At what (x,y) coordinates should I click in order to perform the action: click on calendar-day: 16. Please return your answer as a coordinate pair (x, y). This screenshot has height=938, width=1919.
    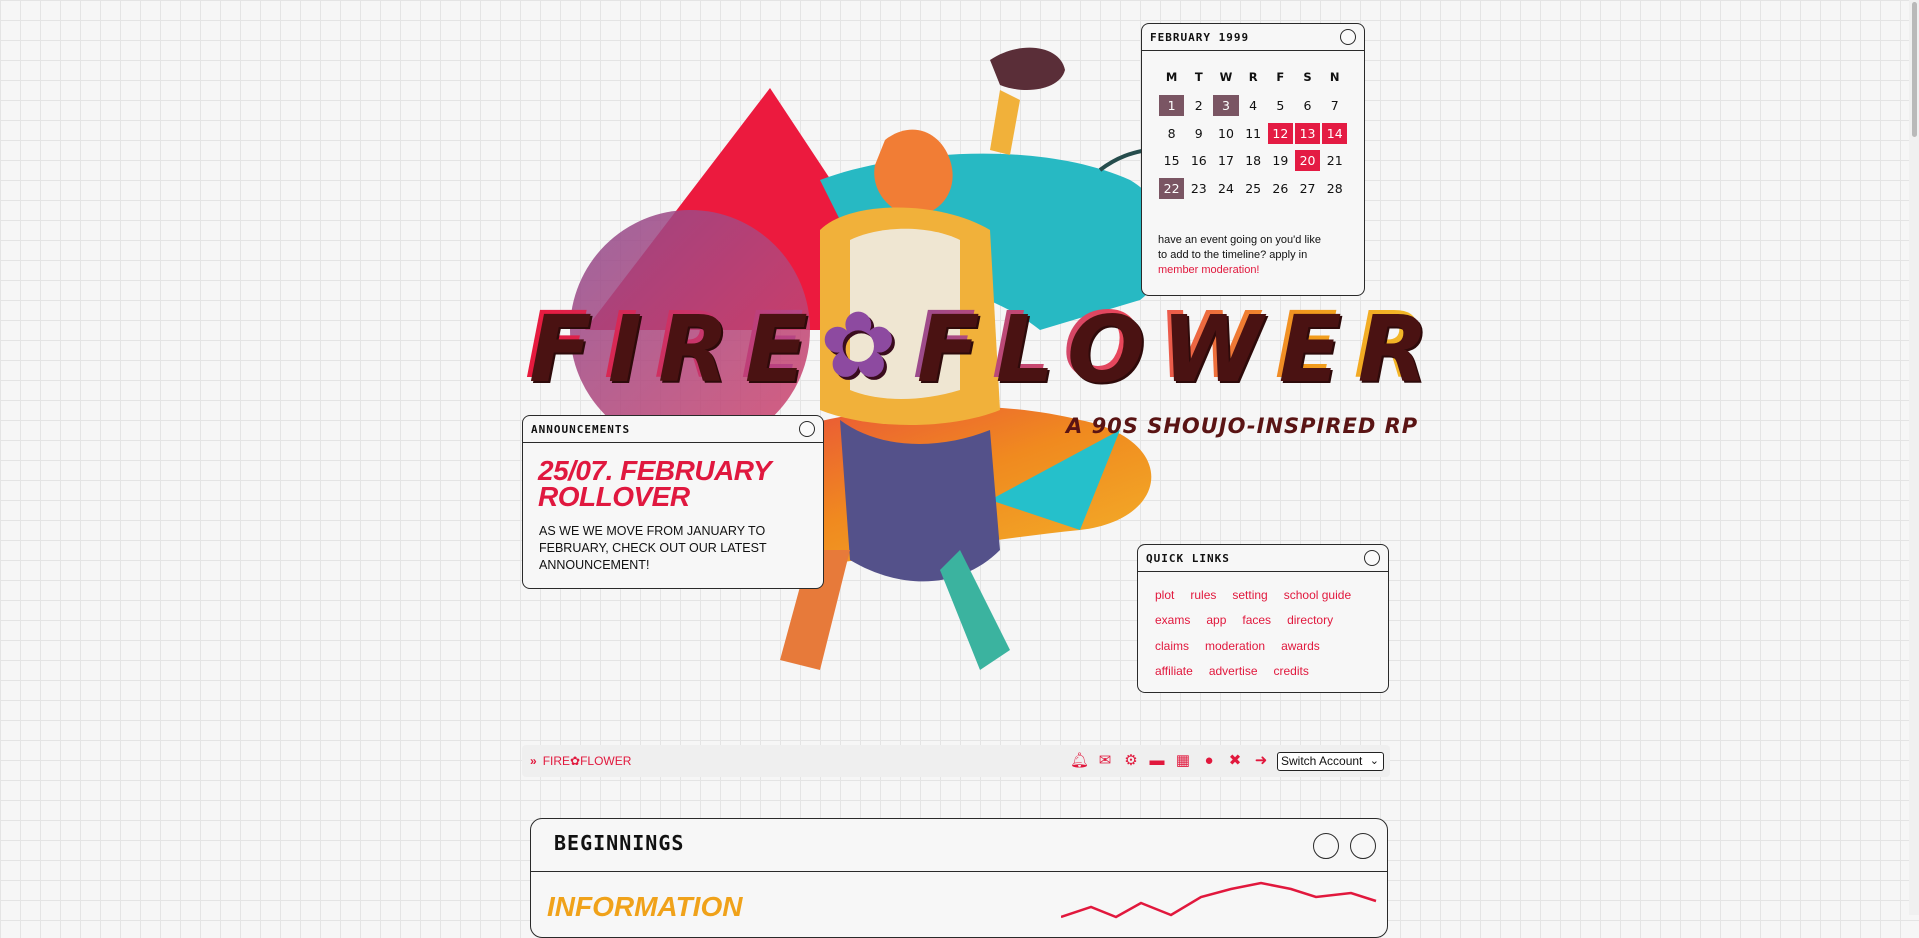
    Looking at the image, I should click on (1198, 160).